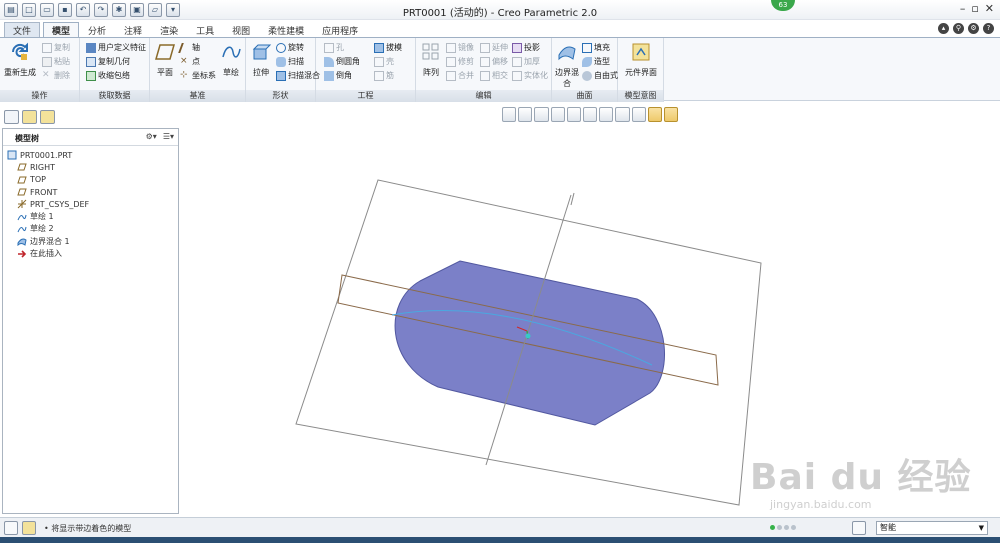 This screenshot has height=543, width=1000. Describe the element at coordinates (989, 8) in the screenshot. I see `close-icon: ✕` at that location.